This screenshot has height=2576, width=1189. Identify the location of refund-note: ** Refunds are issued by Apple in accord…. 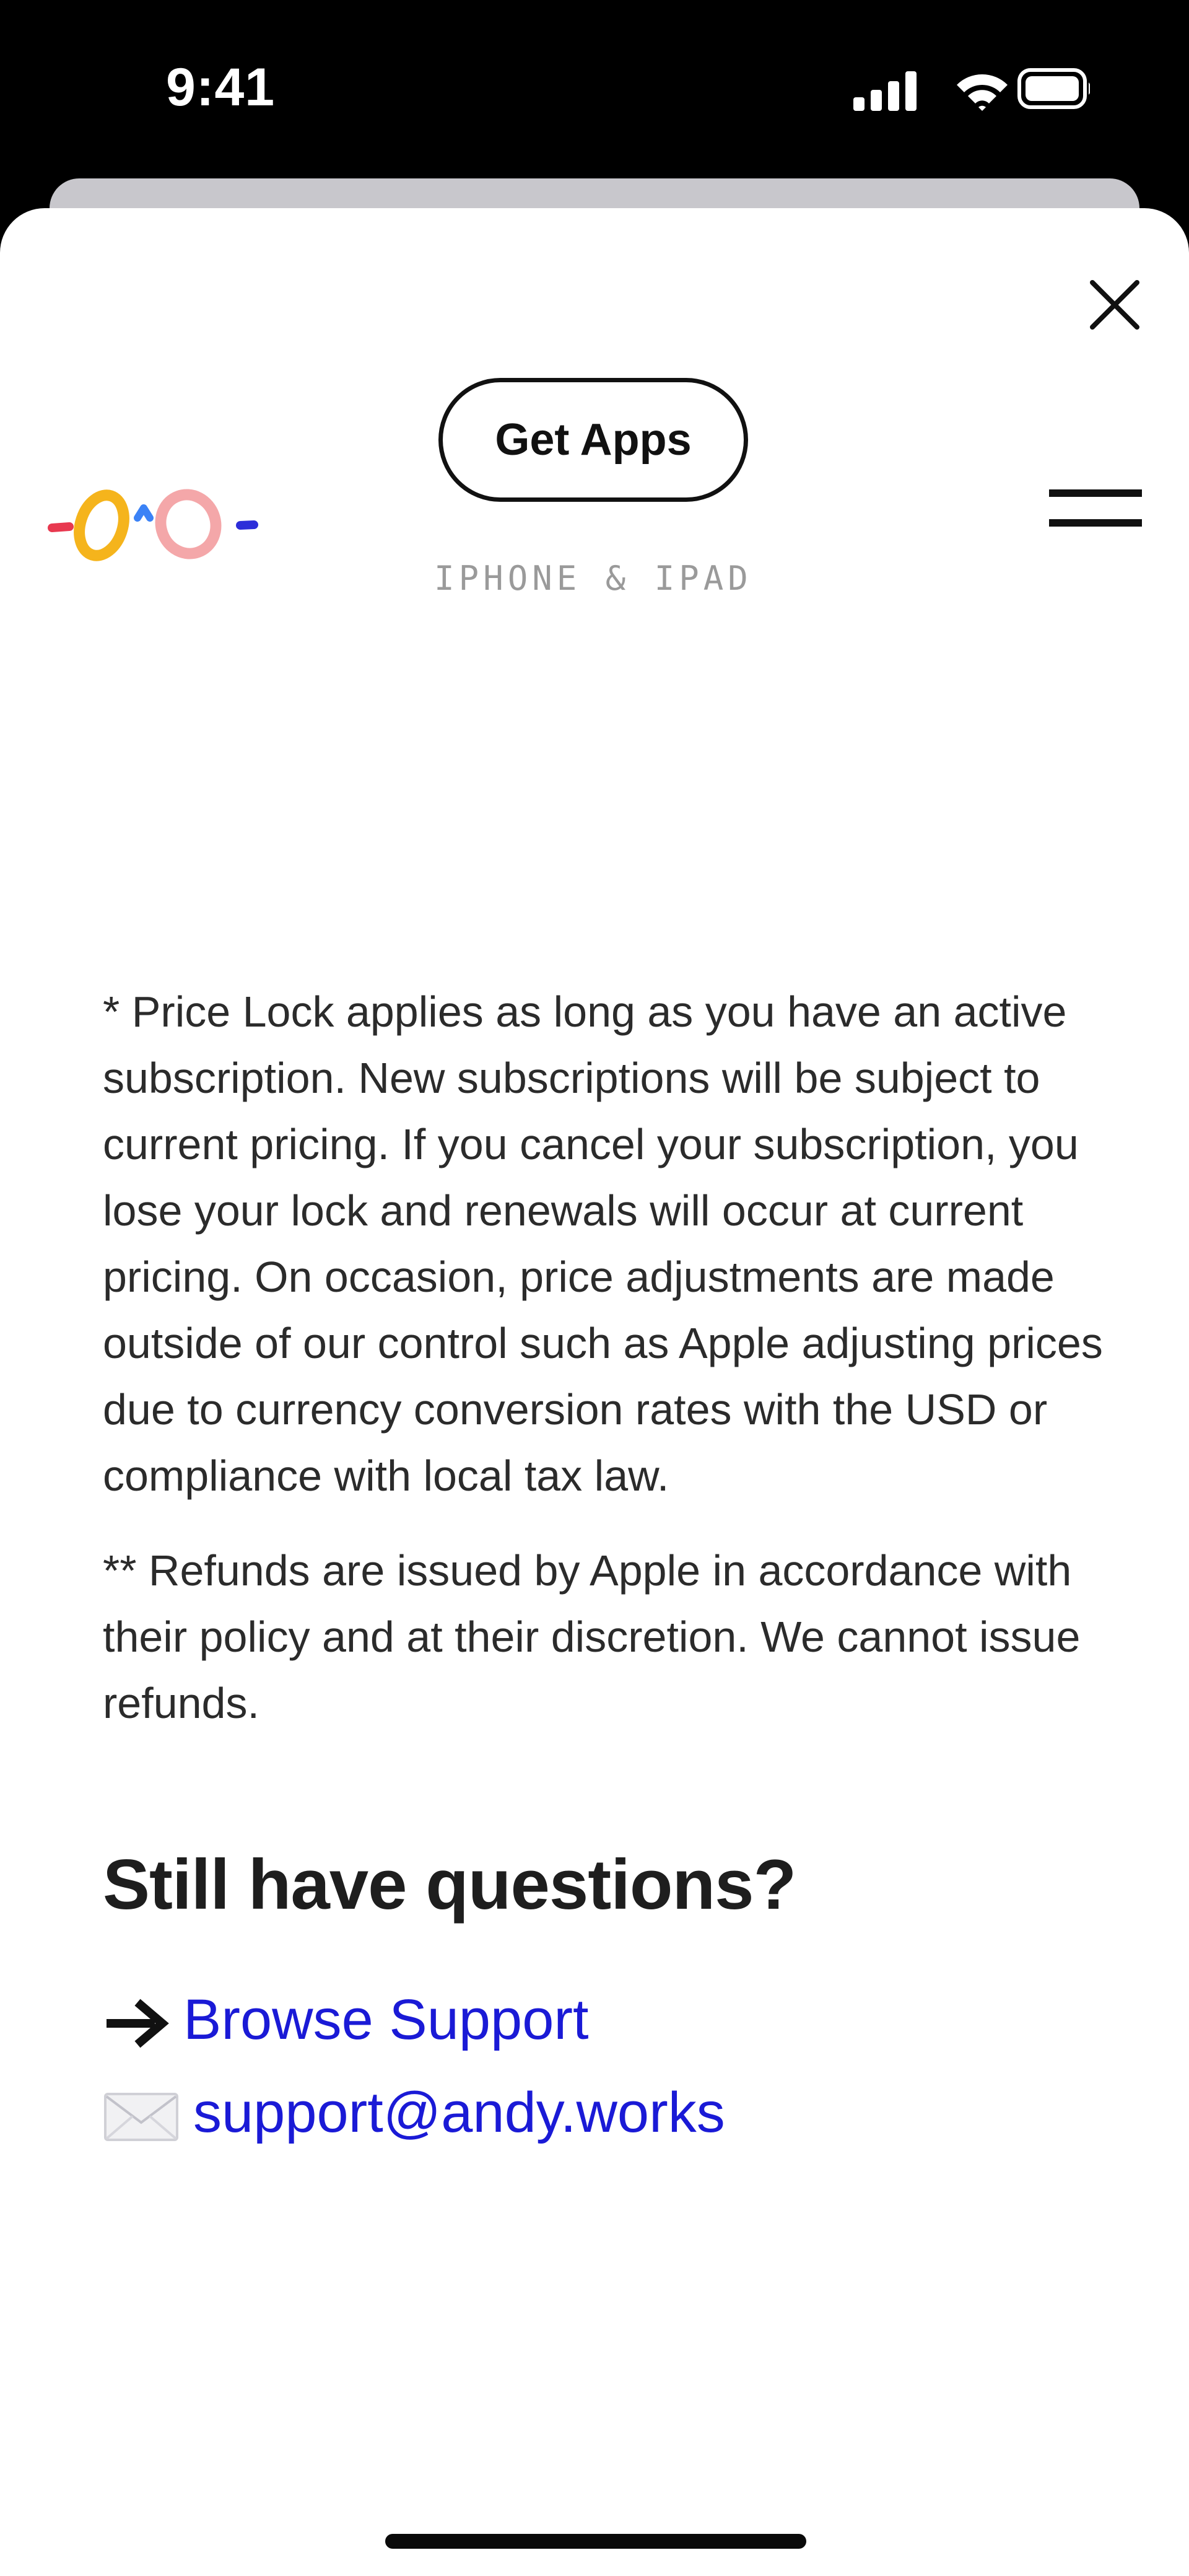
(592, 1636).